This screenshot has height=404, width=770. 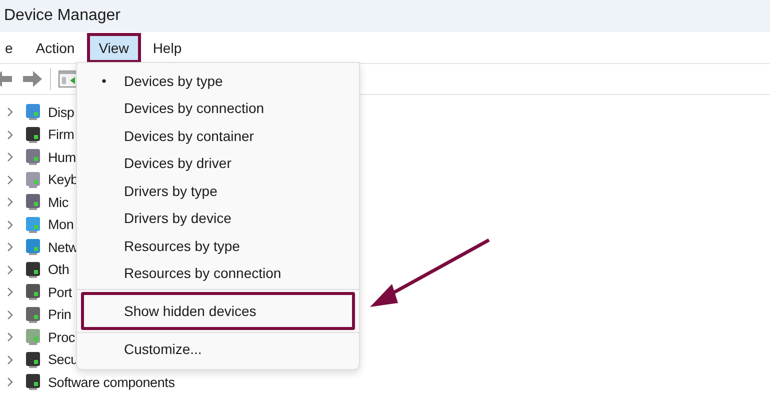 What do you see at coordinates (218, 136) in the screenshot?
I see `menu-option: Devices by container` at bounding box center [218, 136].